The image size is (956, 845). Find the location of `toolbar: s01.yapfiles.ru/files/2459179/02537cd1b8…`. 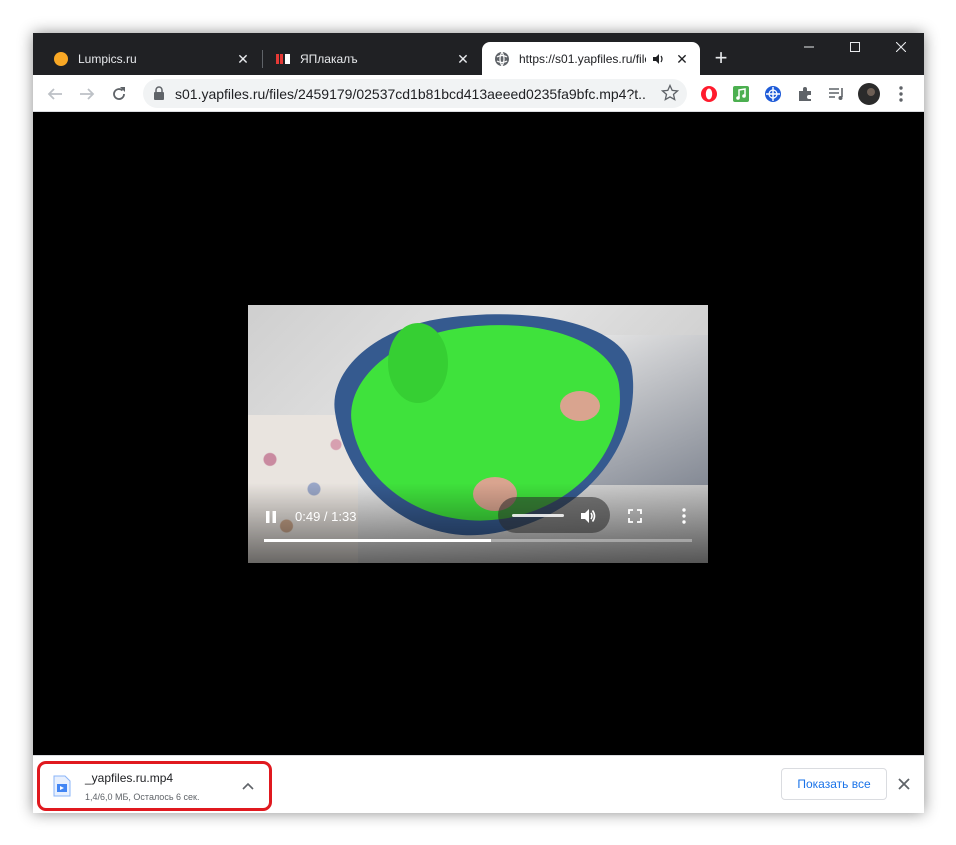

toolbar: s01.yapfiles.ru/files/2459179/02537cd1b8… is located at coordinates (478, 93).